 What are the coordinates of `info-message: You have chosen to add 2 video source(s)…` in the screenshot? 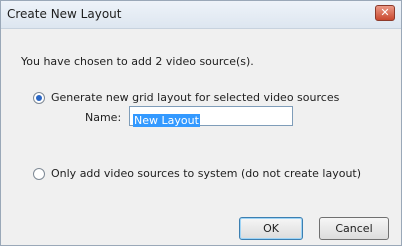 It's located at (137, 61).